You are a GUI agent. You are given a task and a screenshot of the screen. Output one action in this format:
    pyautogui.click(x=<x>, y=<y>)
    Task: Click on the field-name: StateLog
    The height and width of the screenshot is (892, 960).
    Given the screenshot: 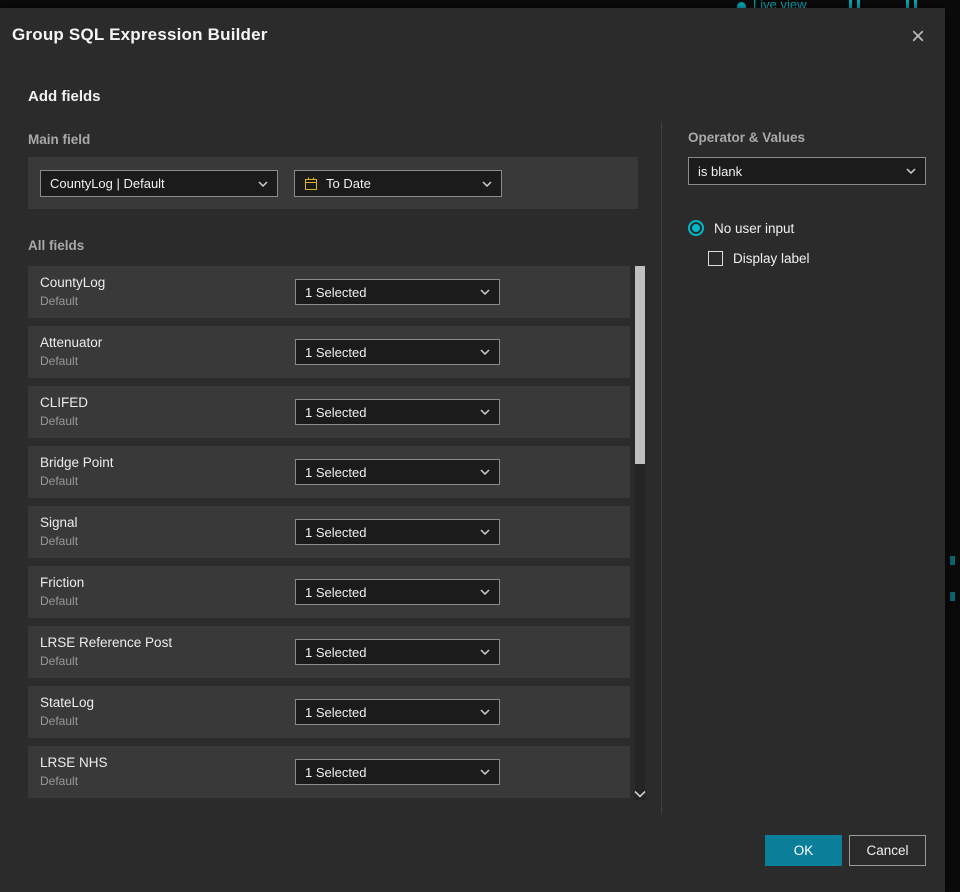 What is the action you would take?
    pyautogui.click(x=67, y=702)
    